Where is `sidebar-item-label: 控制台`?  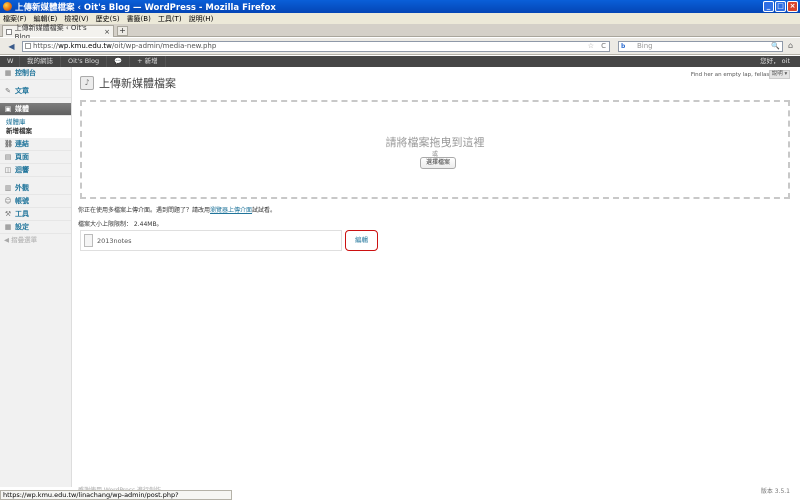 sidebar-item-label: 控制台 is located at coordinates (25, 73).